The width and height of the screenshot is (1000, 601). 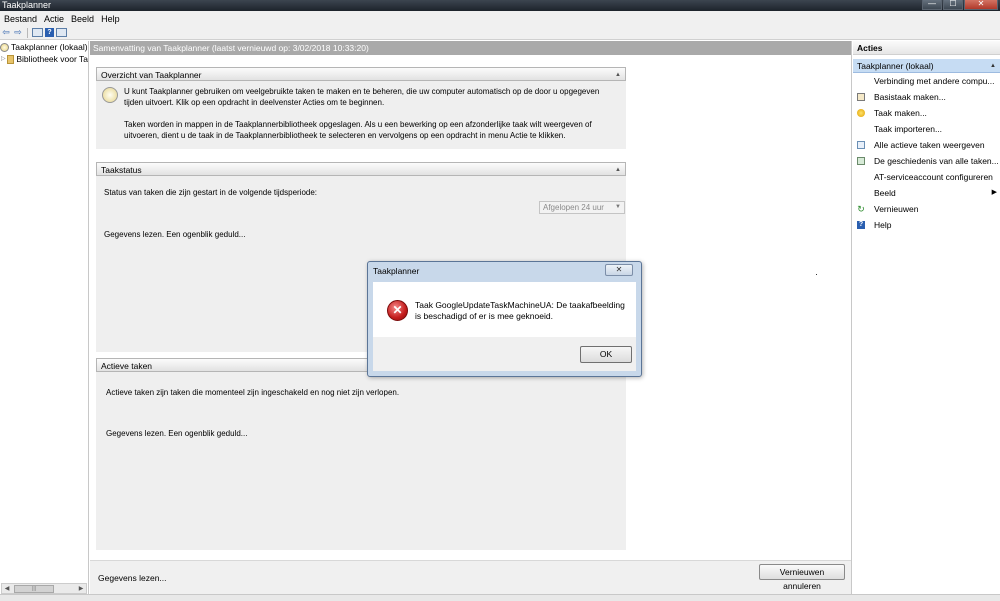 What do you see at coordinates (953, 5) in the screenshot?
I see `maximize-button: ☐` at bounding box center [953, 5].